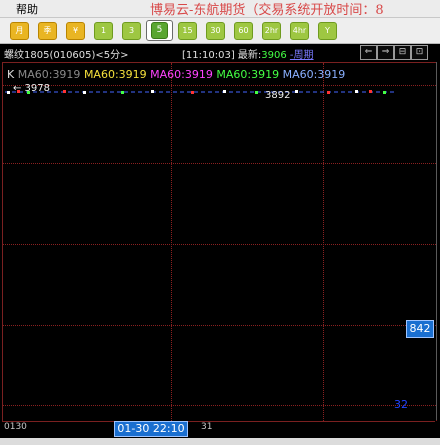 This screenshot has height=445, width=440. What do you see at coordinates (11, 74) in the screenshot?
I see `k-label: K` at bounding box center [11, 74].